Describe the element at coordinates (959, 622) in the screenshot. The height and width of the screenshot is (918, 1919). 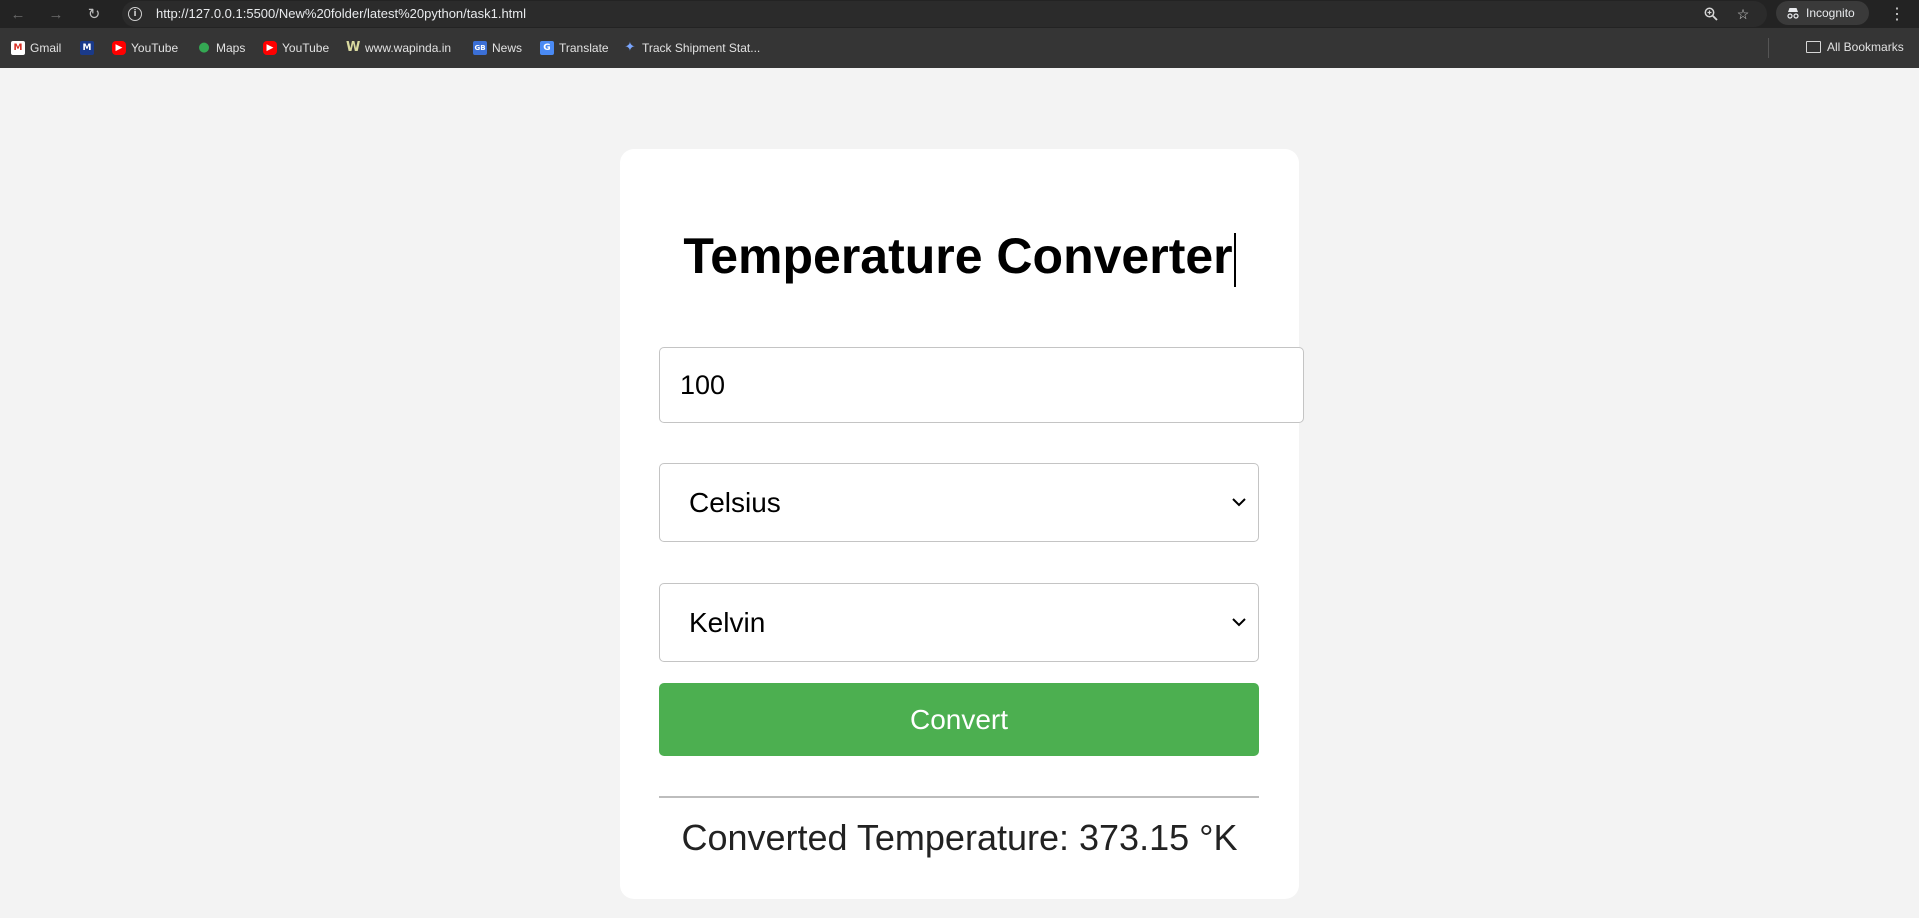
I see `to-unit-select: Kelvin` at that location.